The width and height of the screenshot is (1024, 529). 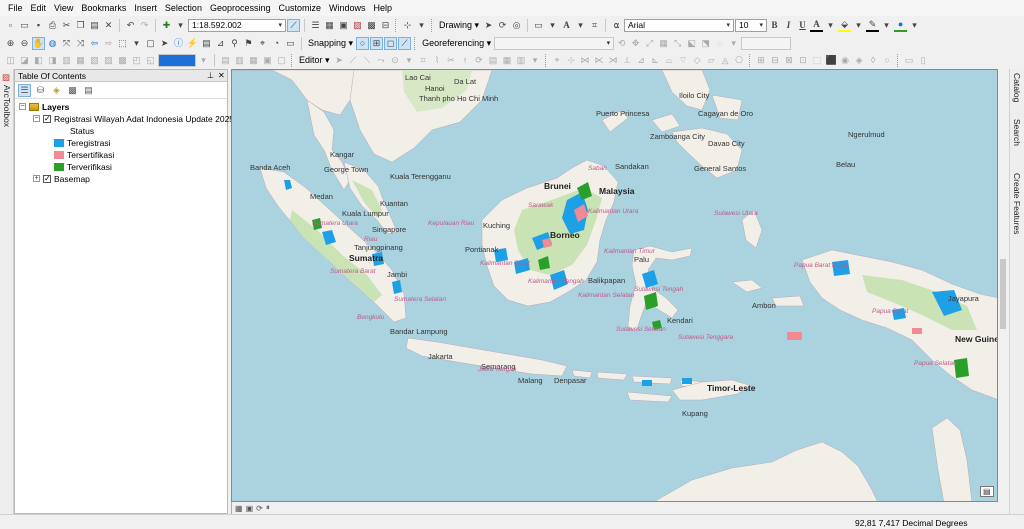 I want to click on layer-combo, so click(x=177, y=60).